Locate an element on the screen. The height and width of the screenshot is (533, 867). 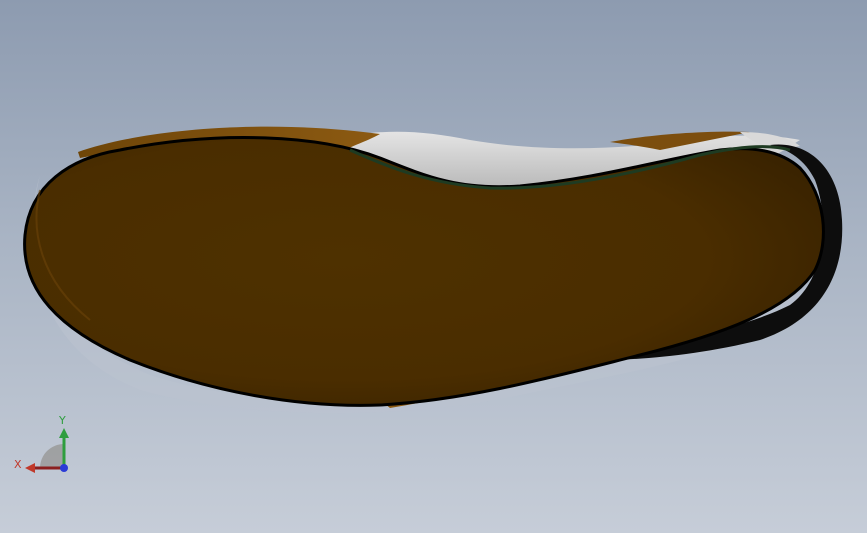
orientation-triad: Y X is located at coordinates (45, 445).